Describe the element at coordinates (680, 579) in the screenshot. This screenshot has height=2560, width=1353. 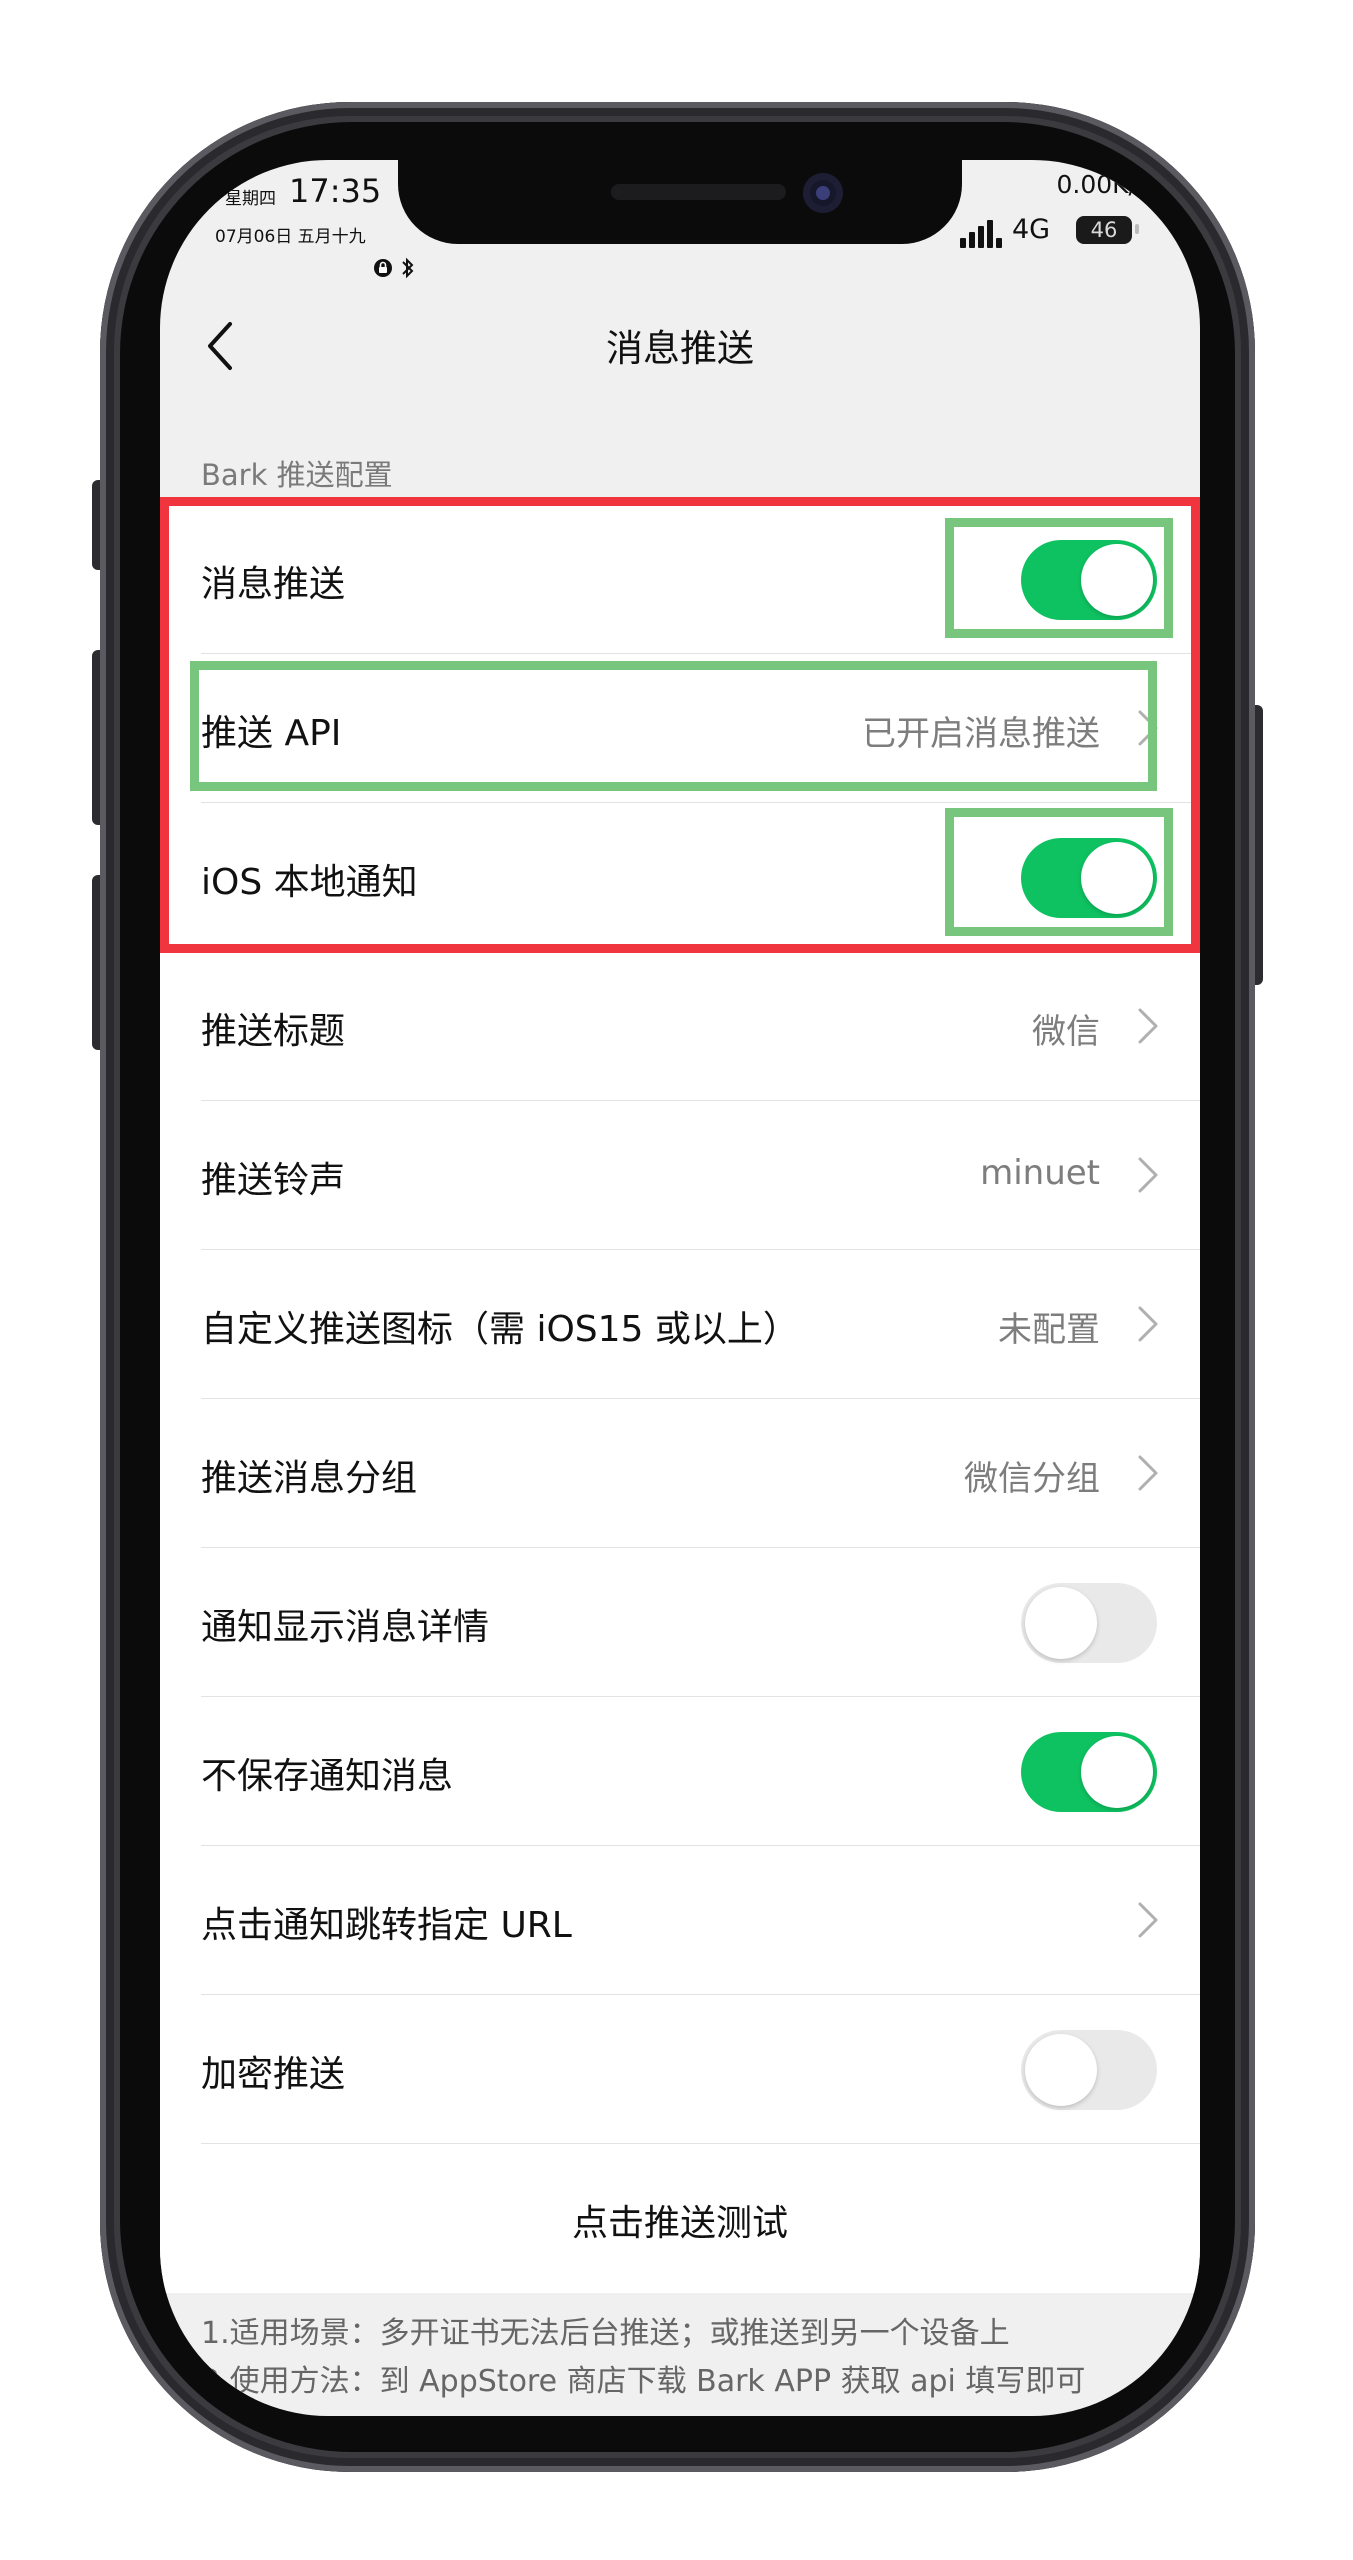
I see `row-message-push: 消息推送` at that location.